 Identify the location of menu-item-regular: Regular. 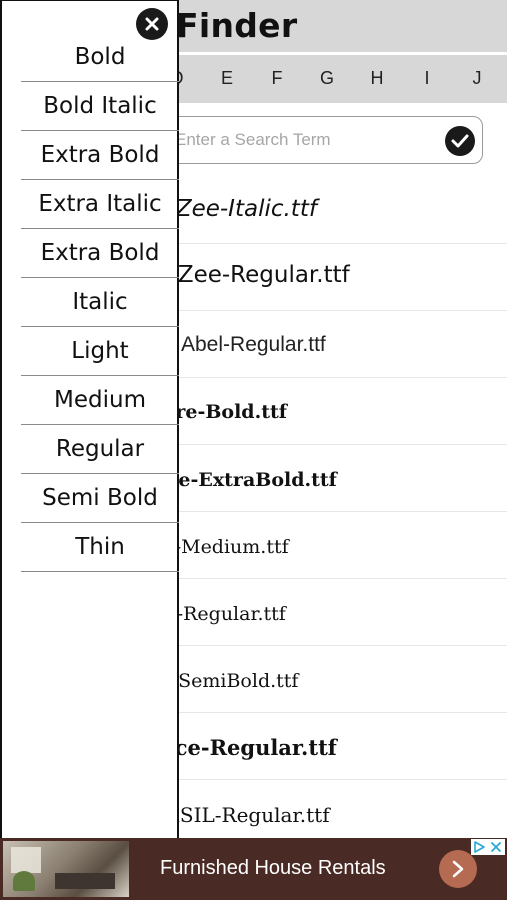
(100, 449).